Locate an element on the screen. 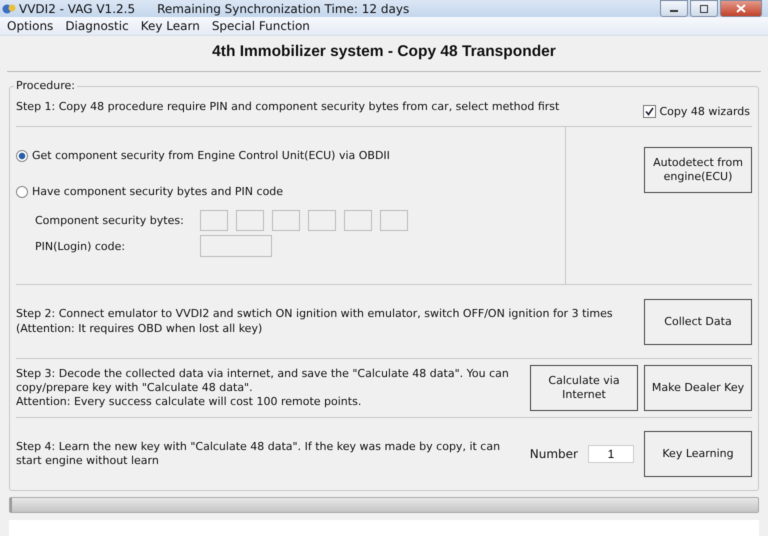 Image resolution: width=768 pixels, height=536 pixels. method-radio: Have component security bytes and PIN code is located at coordinates (290, 191).